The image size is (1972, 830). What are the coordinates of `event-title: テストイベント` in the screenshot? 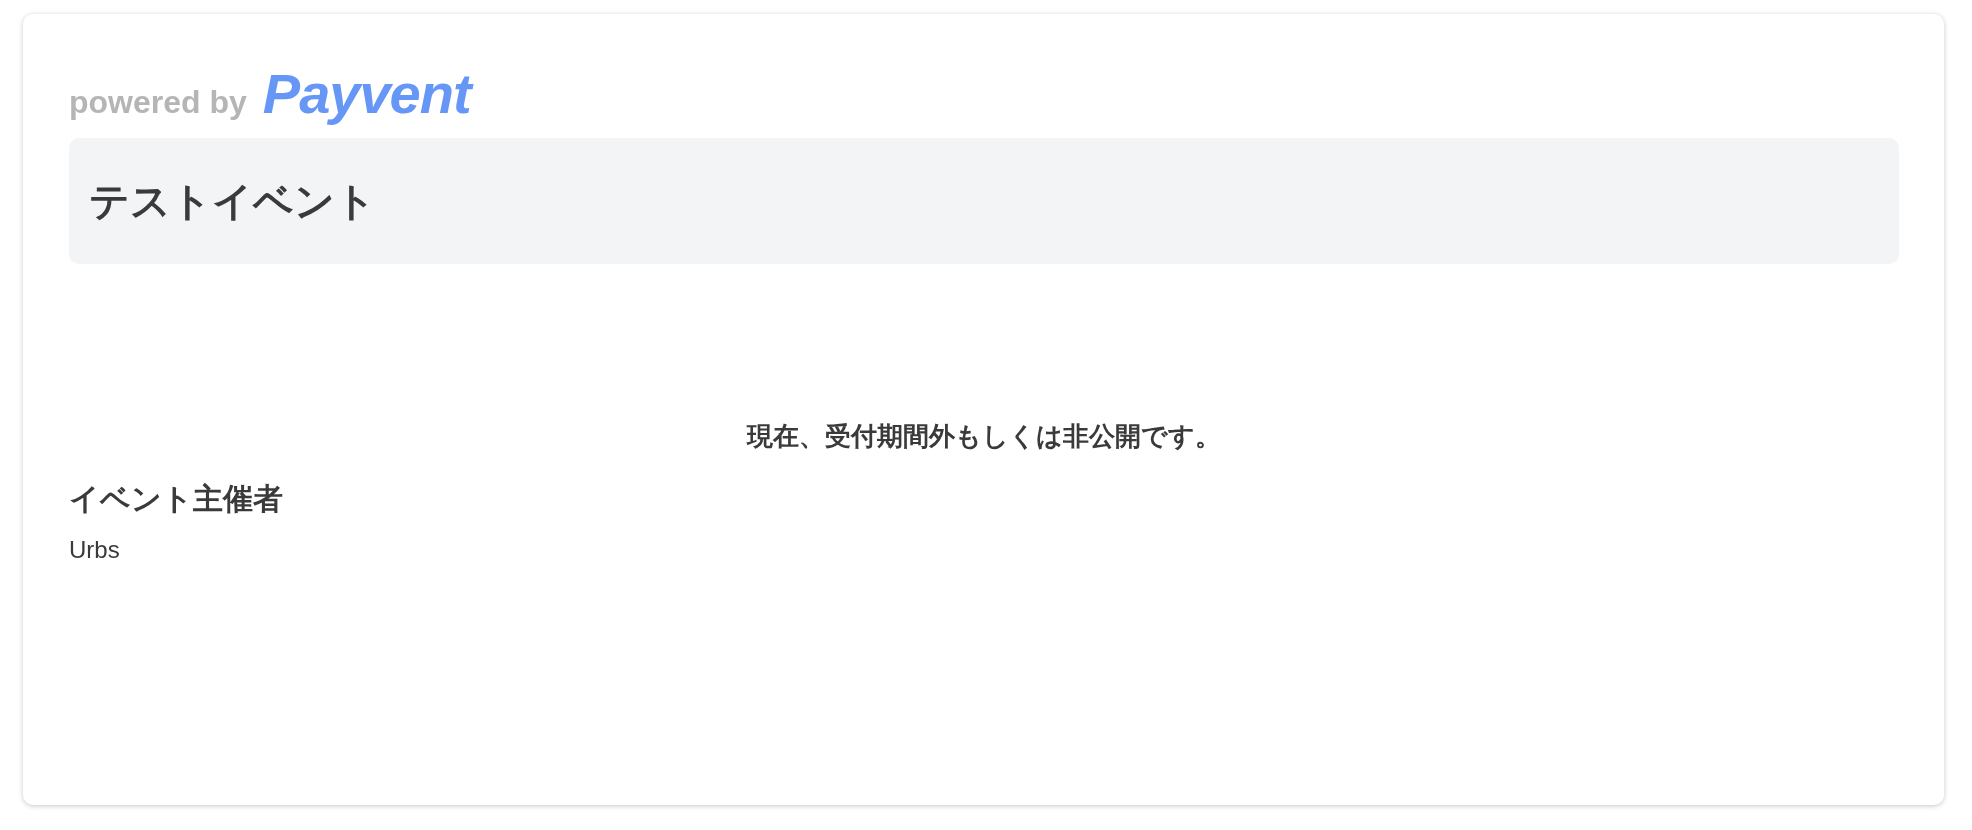 It's located at (232, 201).